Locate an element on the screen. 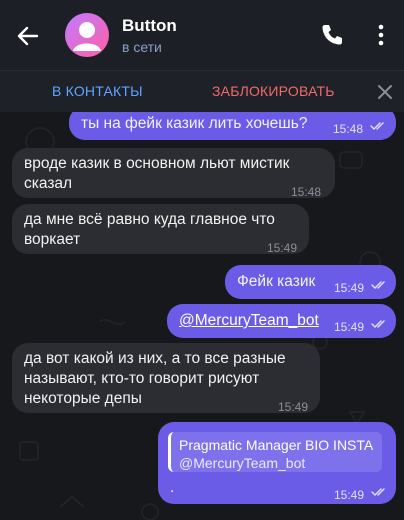 The height and width of the screenshot is (520, 404). message-text: Фейк казик is located at coordinates (276, 281).